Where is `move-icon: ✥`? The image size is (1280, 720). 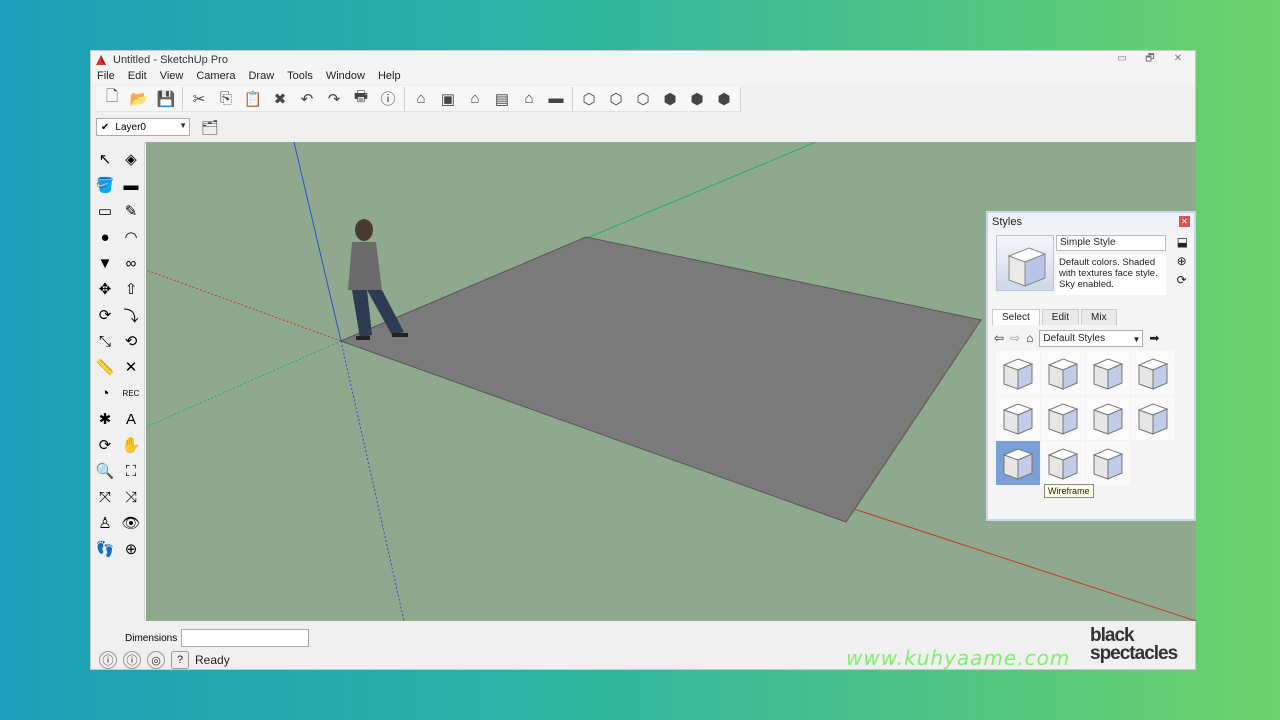
move-icon: ✥ is located at coordinates (105, 289).